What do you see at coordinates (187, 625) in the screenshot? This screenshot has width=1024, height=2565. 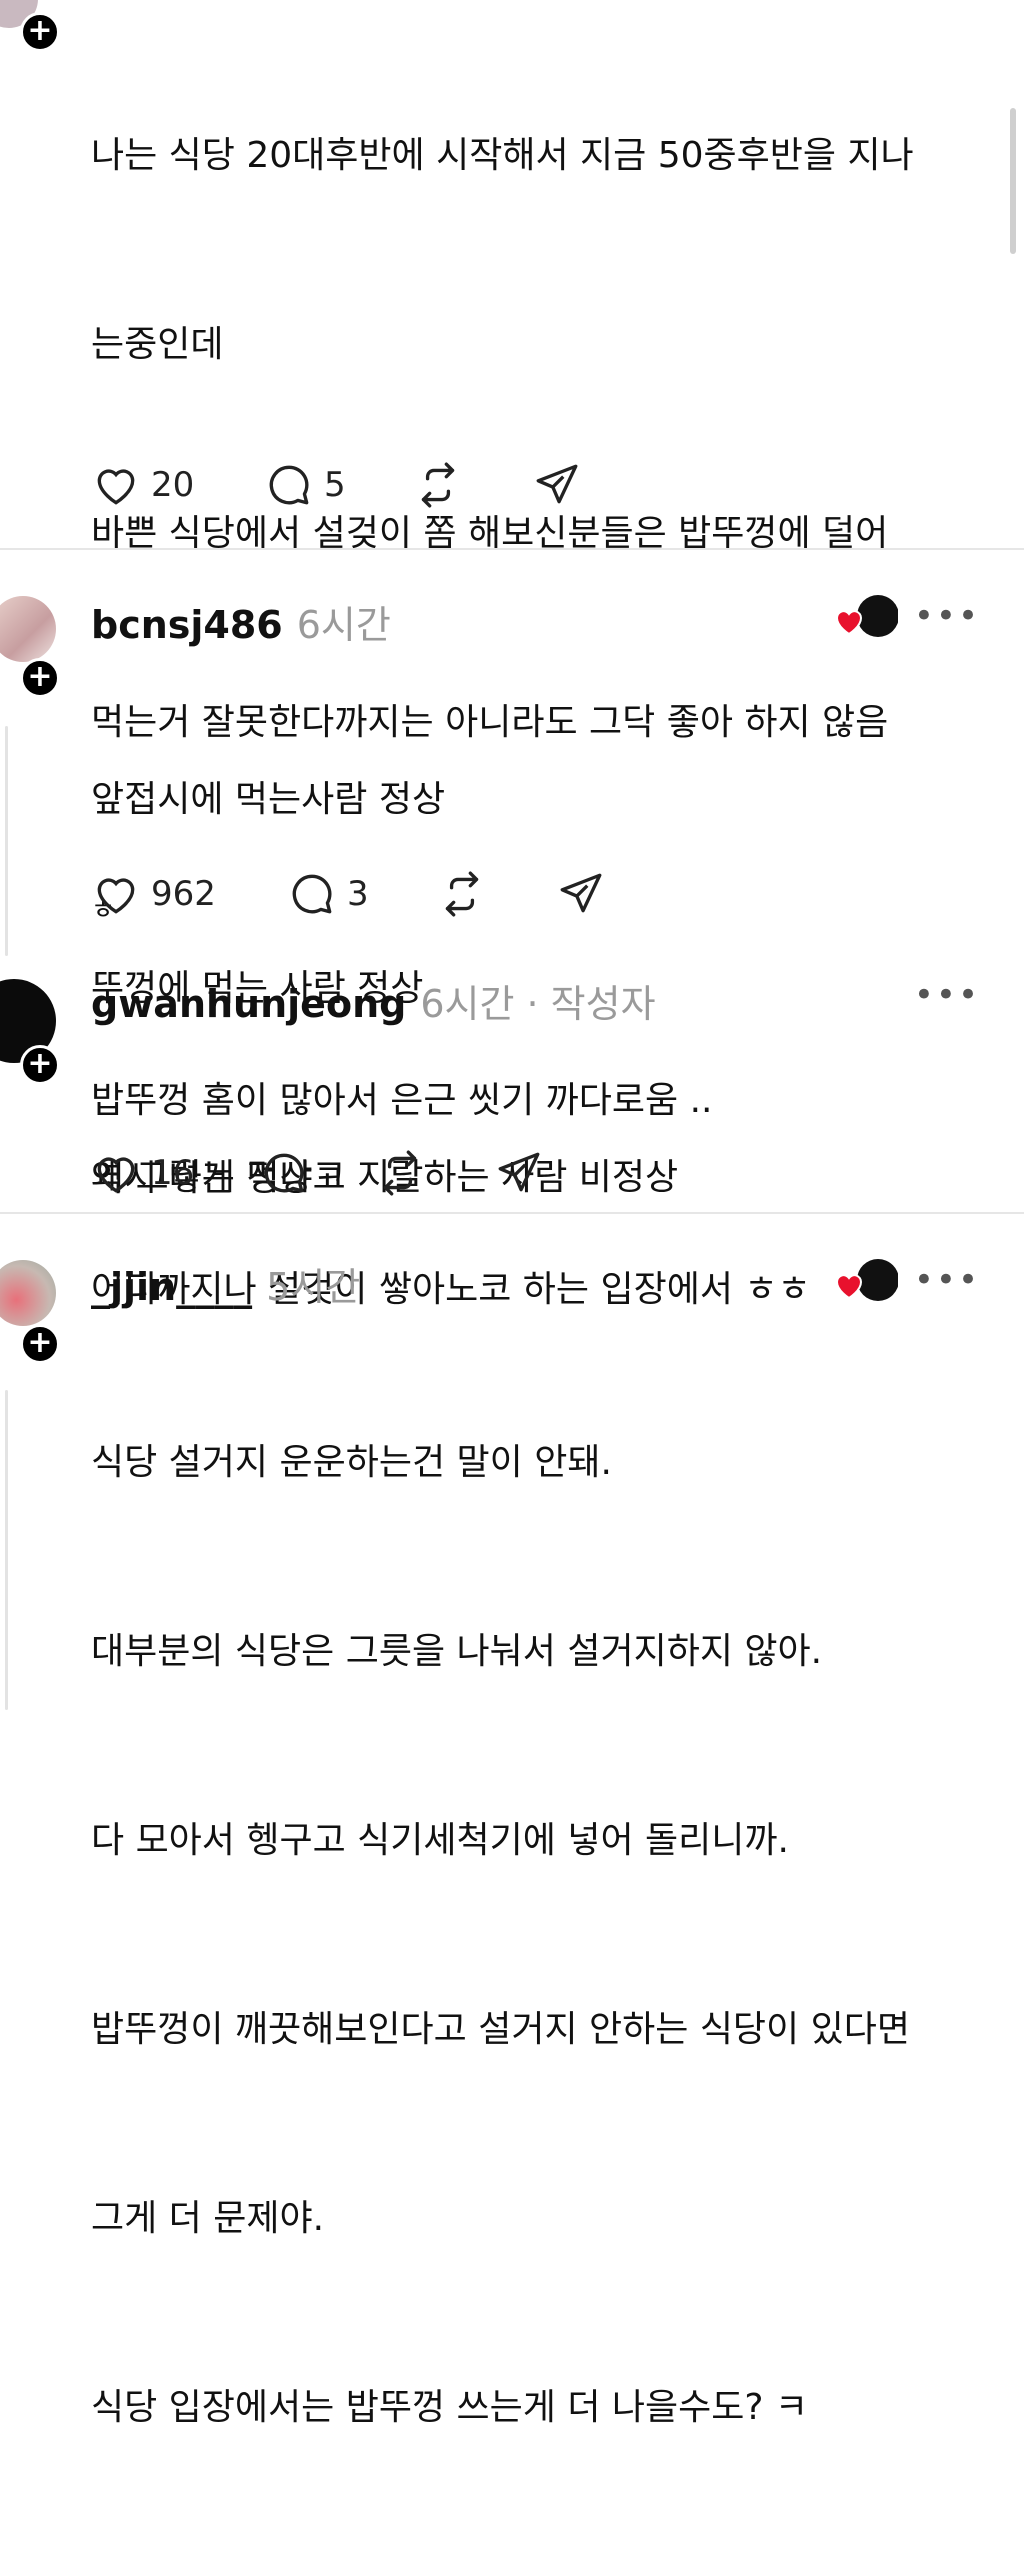 I see `username-text: bcnsj486` at bounding box center [187, 625].